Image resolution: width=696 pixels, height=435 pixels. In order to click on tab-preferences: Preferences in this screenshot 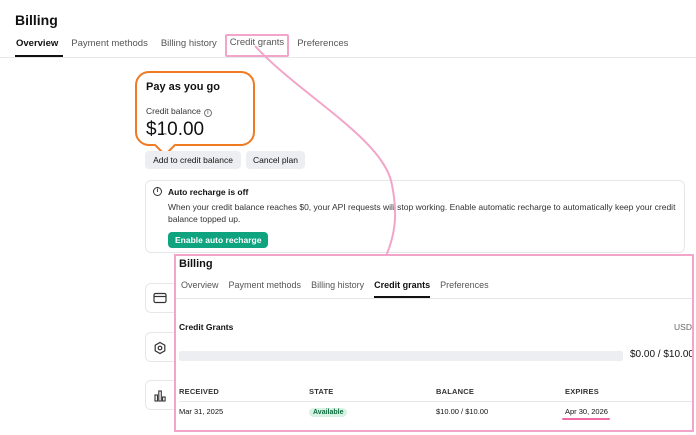, I will do `click(322, 46)`.